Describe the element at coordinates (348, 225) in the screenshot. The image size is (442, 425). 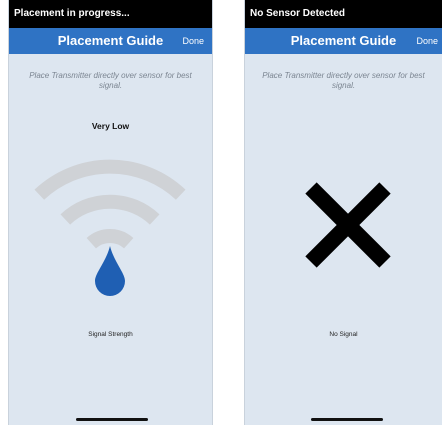
I see `x-mark-icon` at that location.